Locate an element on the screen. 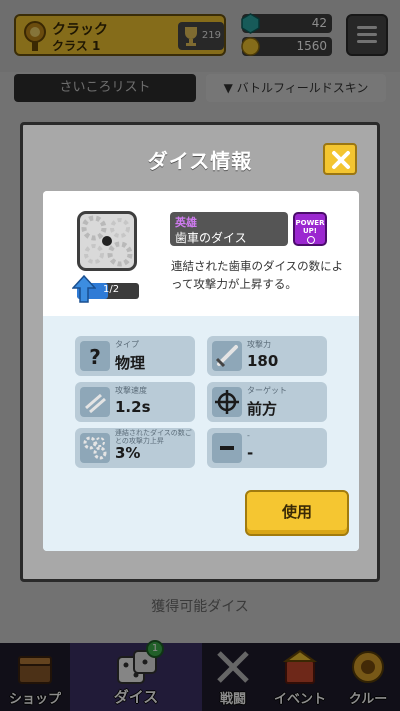 Image resolution: width=400 pixels, height=711 pixels. stat-target-label: ターゲット is located at coordinates (267, 390).